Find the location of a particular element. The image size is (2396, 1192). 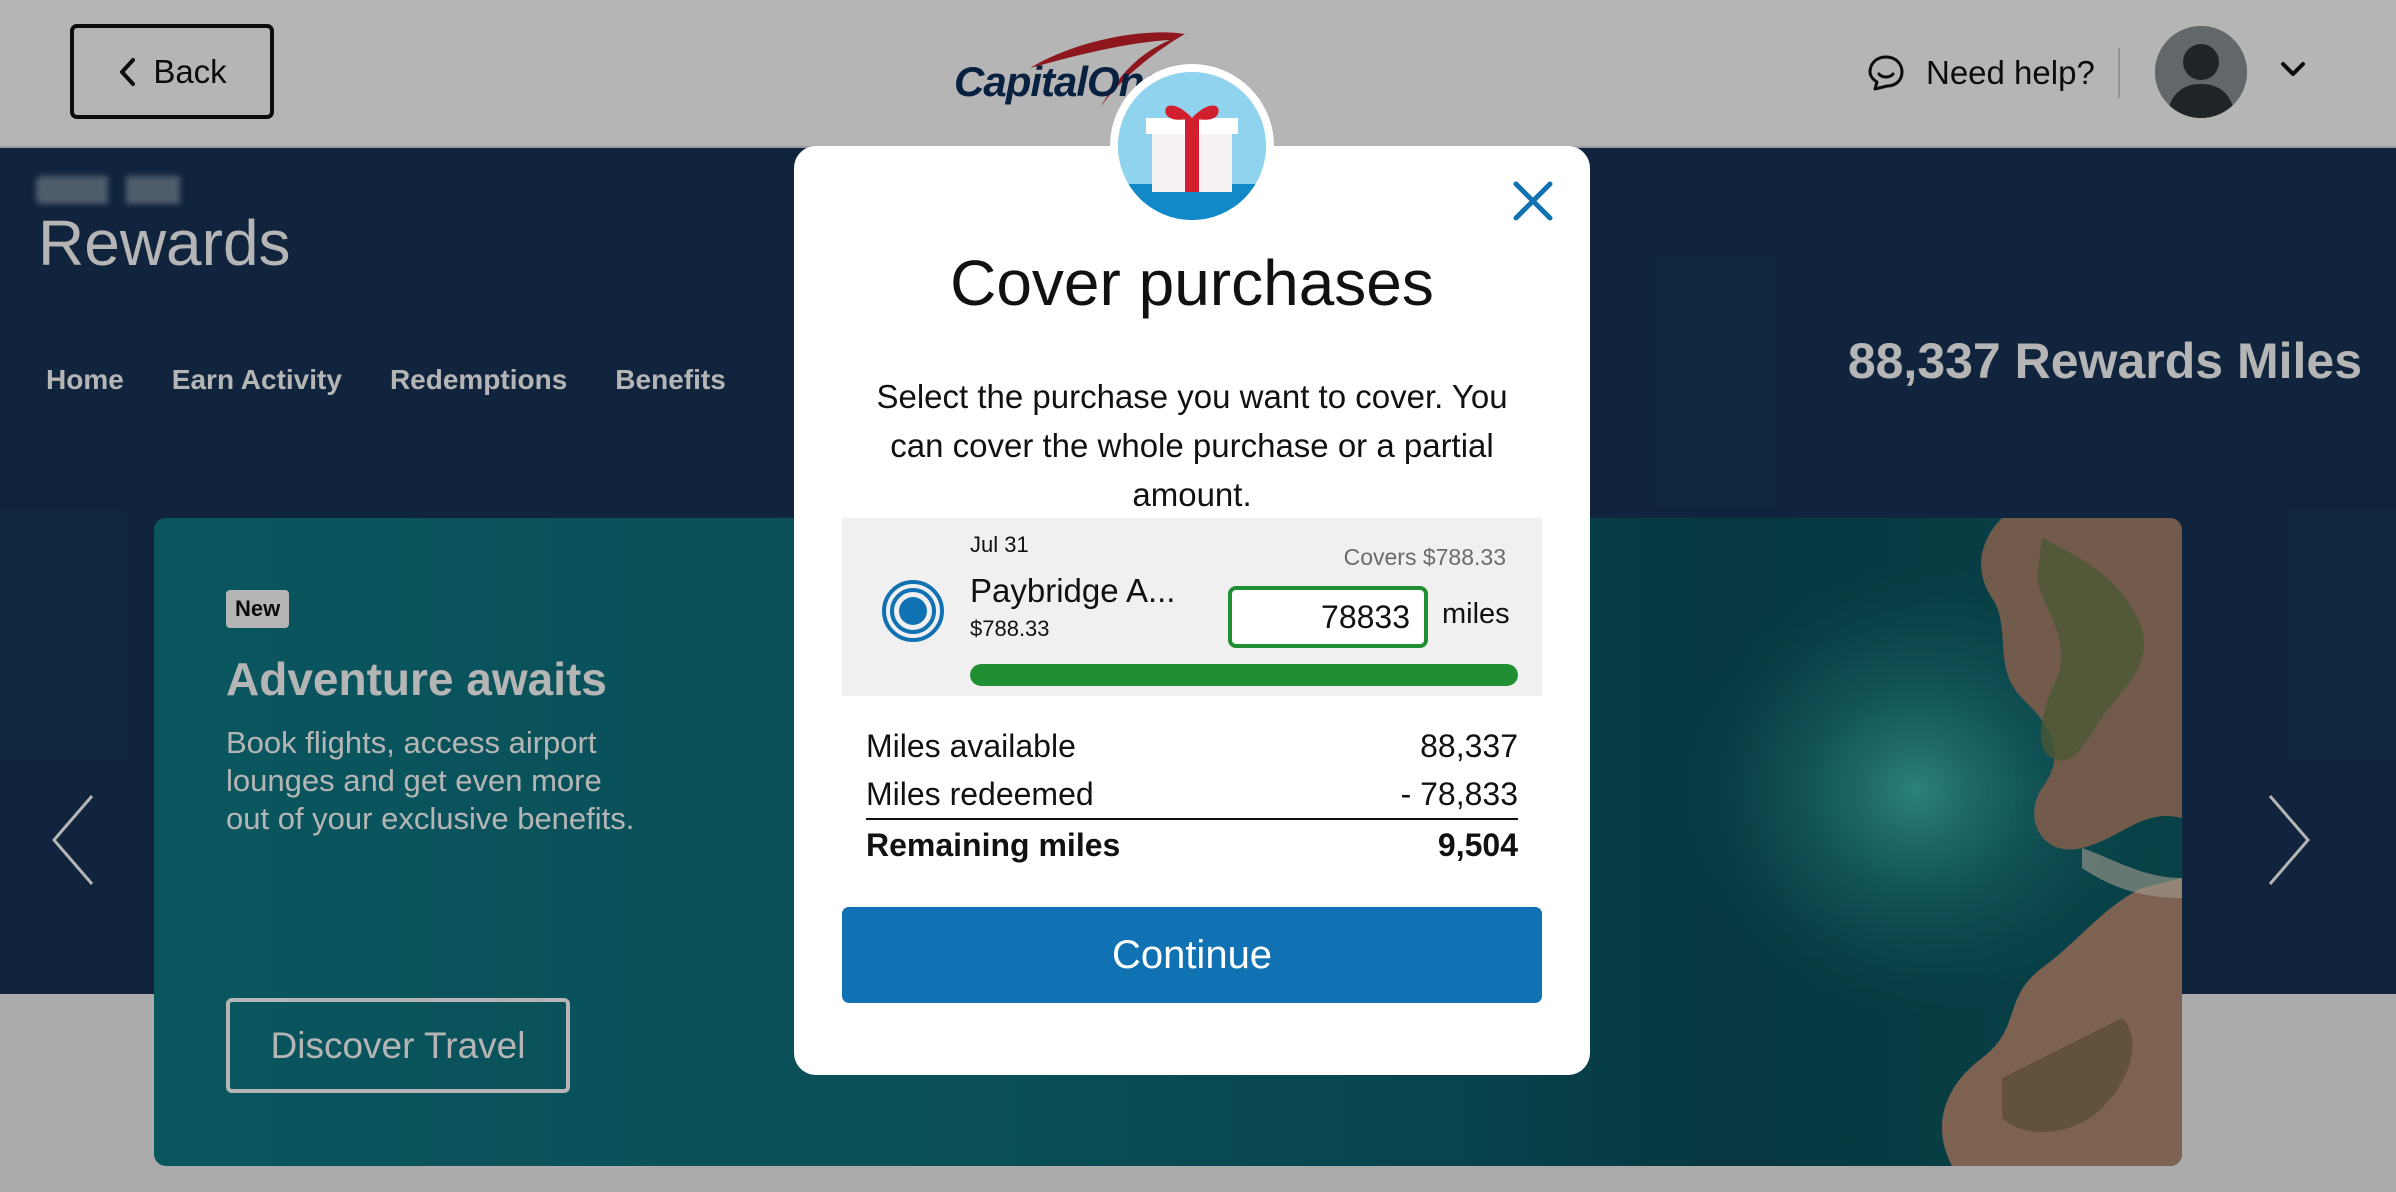

available-value: 88,337 is located at coordinates (1469, 745).